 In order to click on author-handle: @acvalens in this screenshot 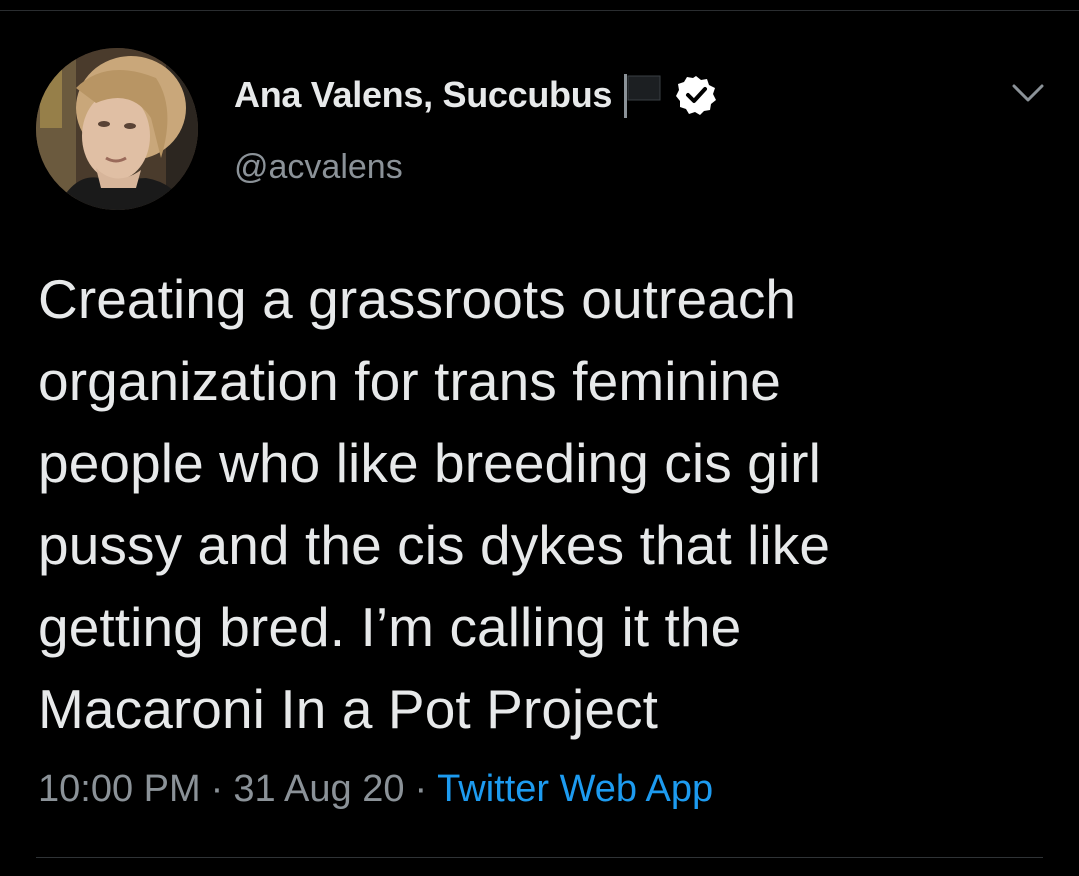, I will do `click(318, 167)`.